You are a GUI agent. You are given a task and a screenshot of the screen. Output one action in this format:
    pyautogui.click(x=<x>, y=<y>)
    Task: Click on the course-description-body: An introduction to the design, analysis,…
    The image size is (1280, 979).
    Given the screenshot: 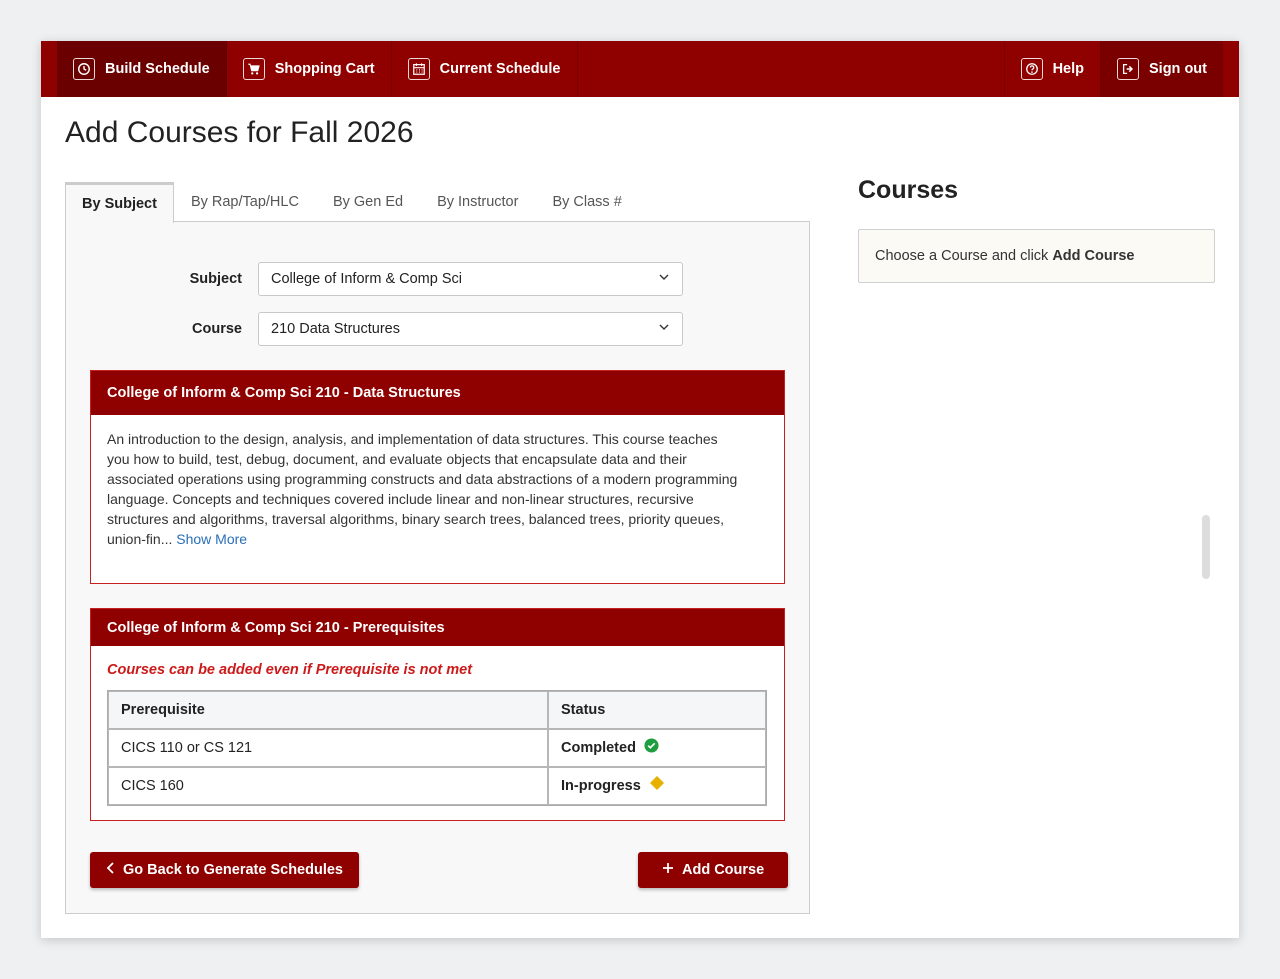 What is the action you would take?
    pyautogui.click(x=437, y=489)
    